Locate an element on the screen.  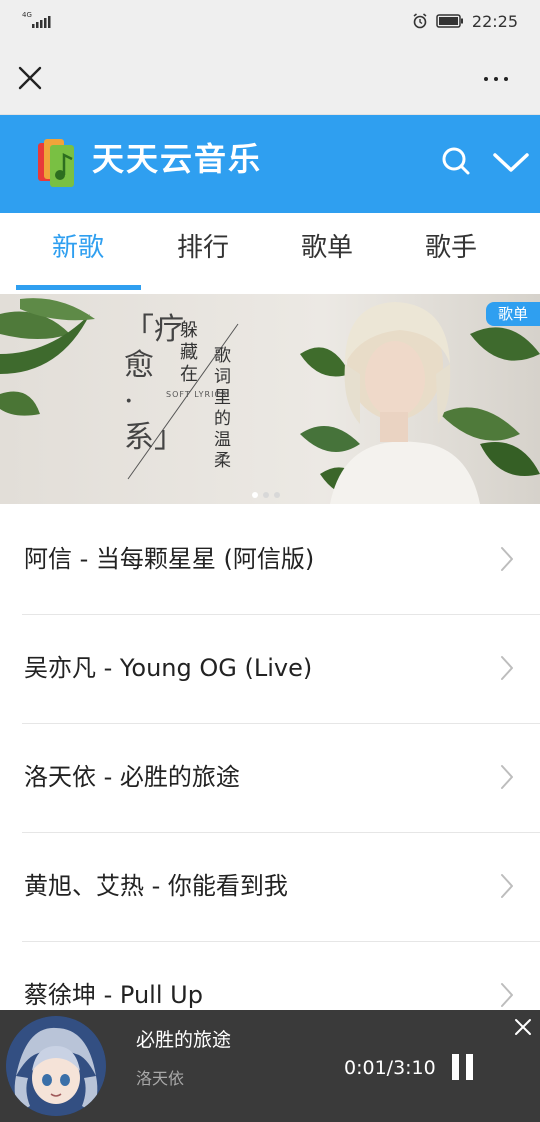
banner-lyric: 歌词里的温柔 is located at coordinates (222, 408).